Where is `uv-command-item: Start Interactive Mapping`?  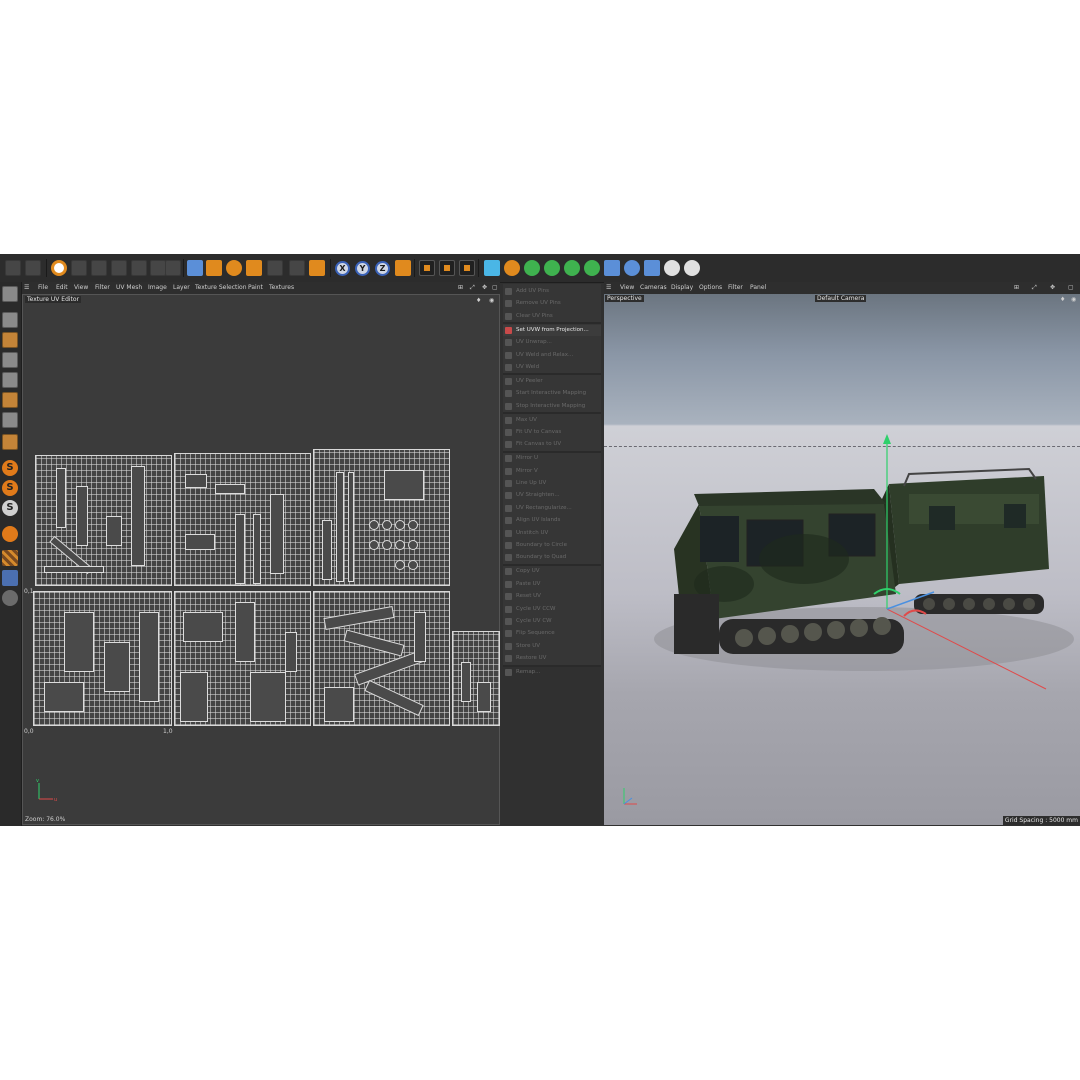 uv-command-item: Start Interactive Mapping is located at coordinates (552, 393).